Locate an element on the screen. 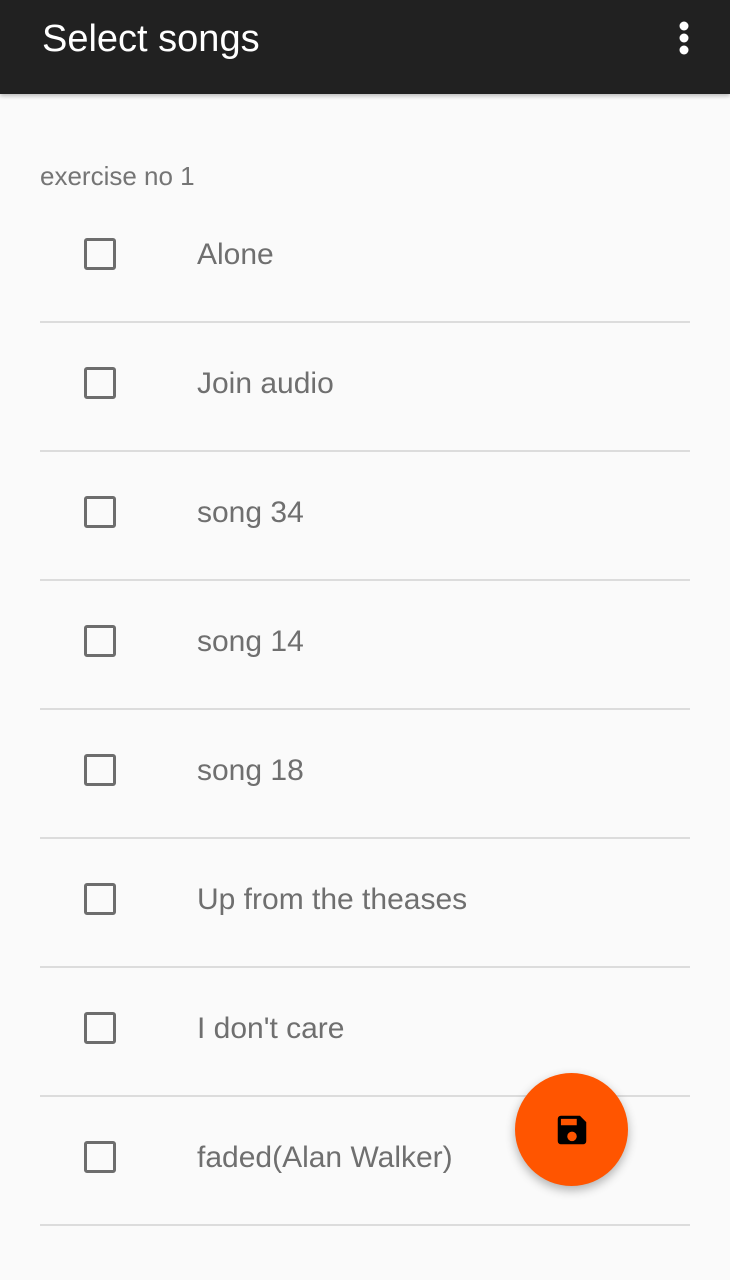  save-button is located at coordinates (571, 1129).